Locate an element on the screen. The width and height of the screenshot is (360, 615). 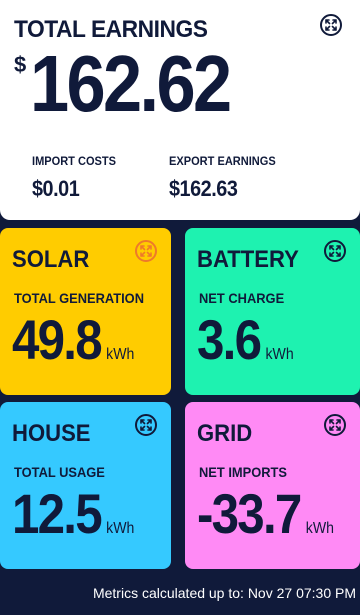
house-value: 12.5 kWh is located at coordinates (73, 514).